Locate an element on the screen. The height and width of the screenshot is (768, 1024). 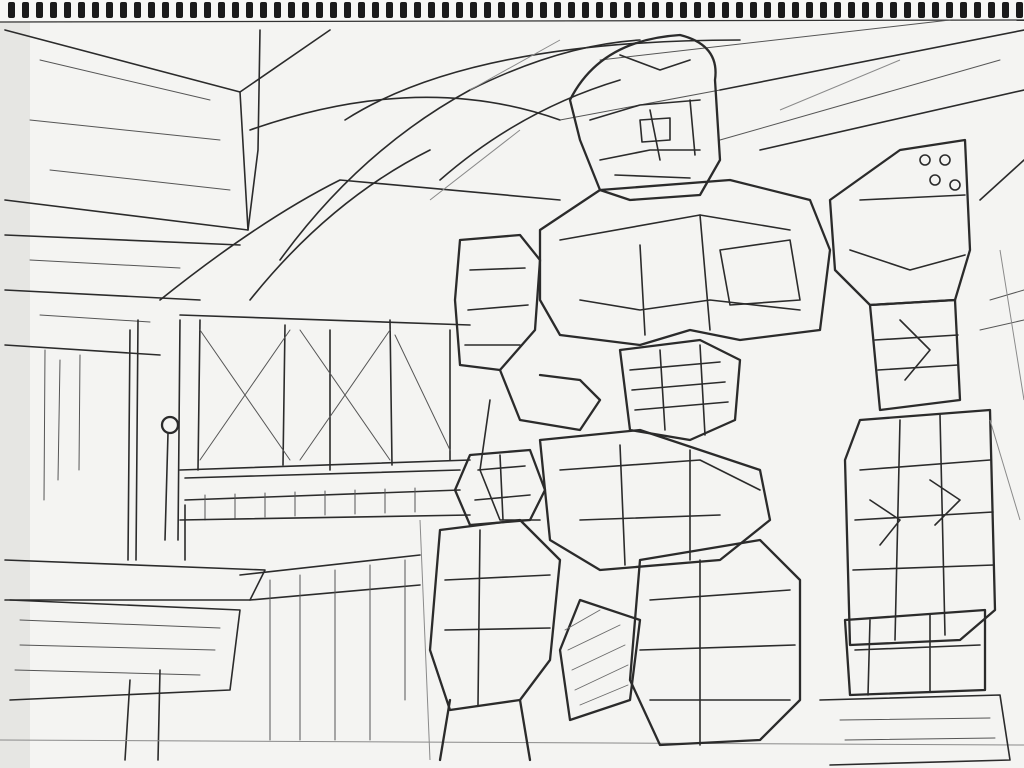
paper-left-shadow is located at coordinates (15, 384).